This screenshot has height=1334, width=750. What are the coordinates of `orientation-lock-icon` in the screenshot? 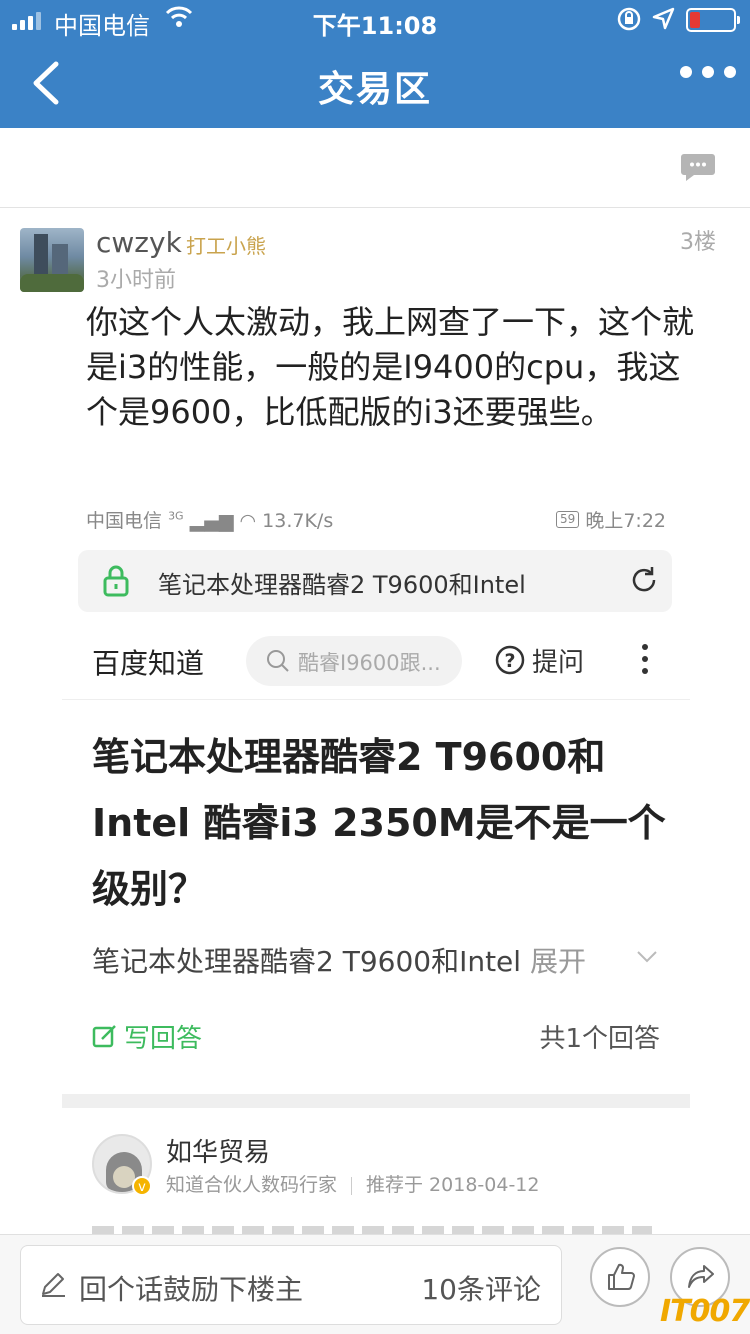 It's located at (629, 19).